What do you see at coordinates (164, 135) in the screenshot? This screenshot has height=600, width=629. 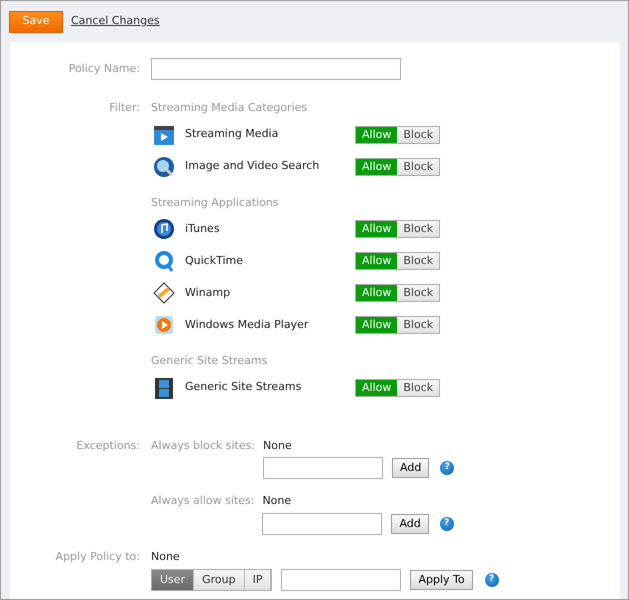 I see `clapperboard-icon` at bounding box center [164, 135].